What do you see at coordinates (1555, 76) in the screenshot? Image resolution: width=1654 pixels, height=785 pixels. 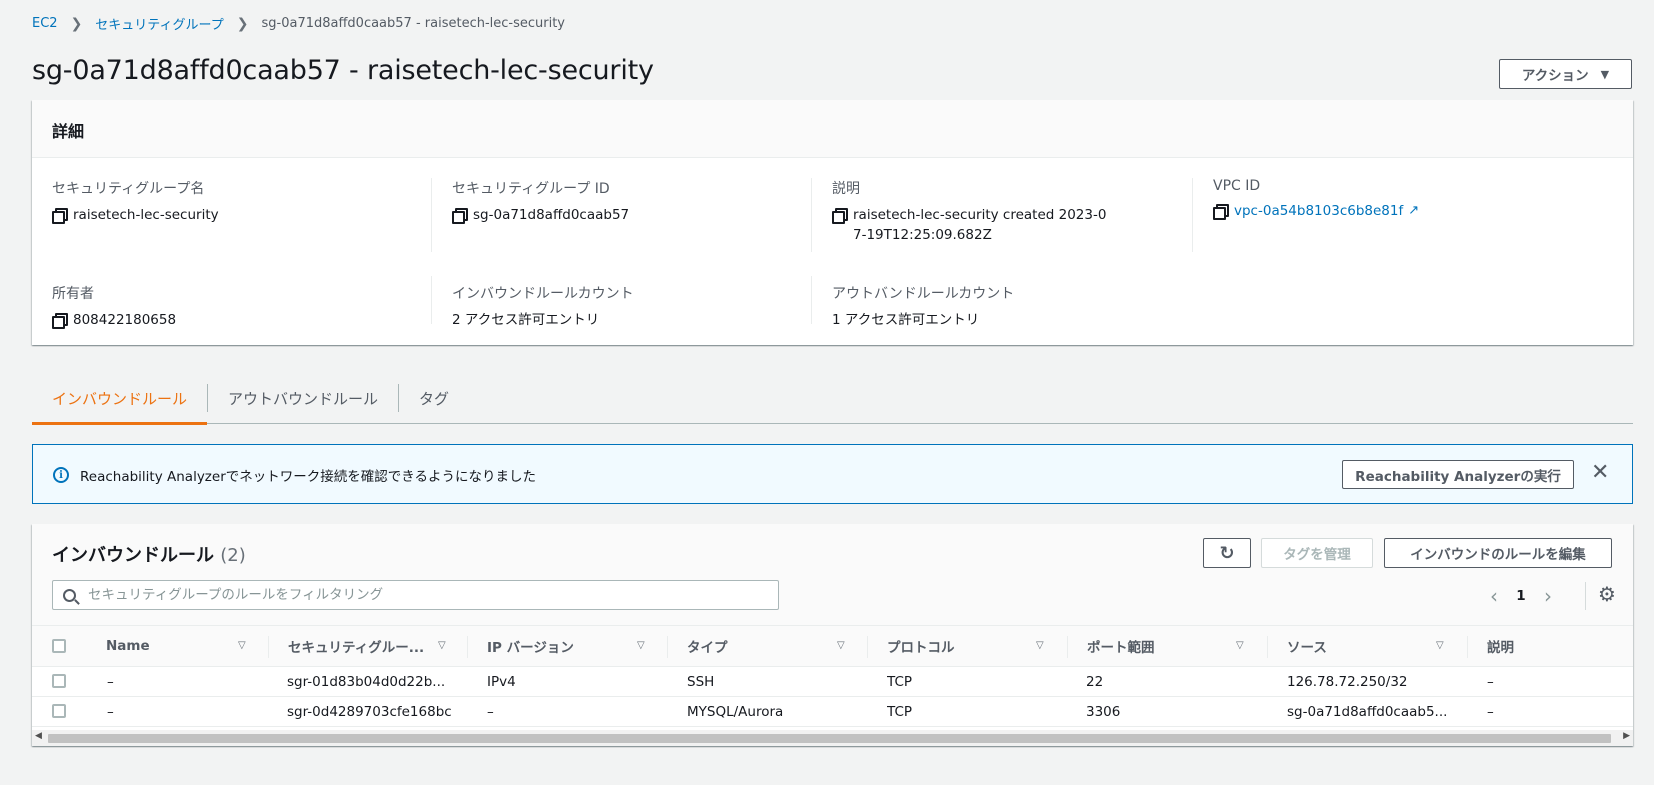 I see `actions-button-label: アクション` at bounding box center [1555, 76].